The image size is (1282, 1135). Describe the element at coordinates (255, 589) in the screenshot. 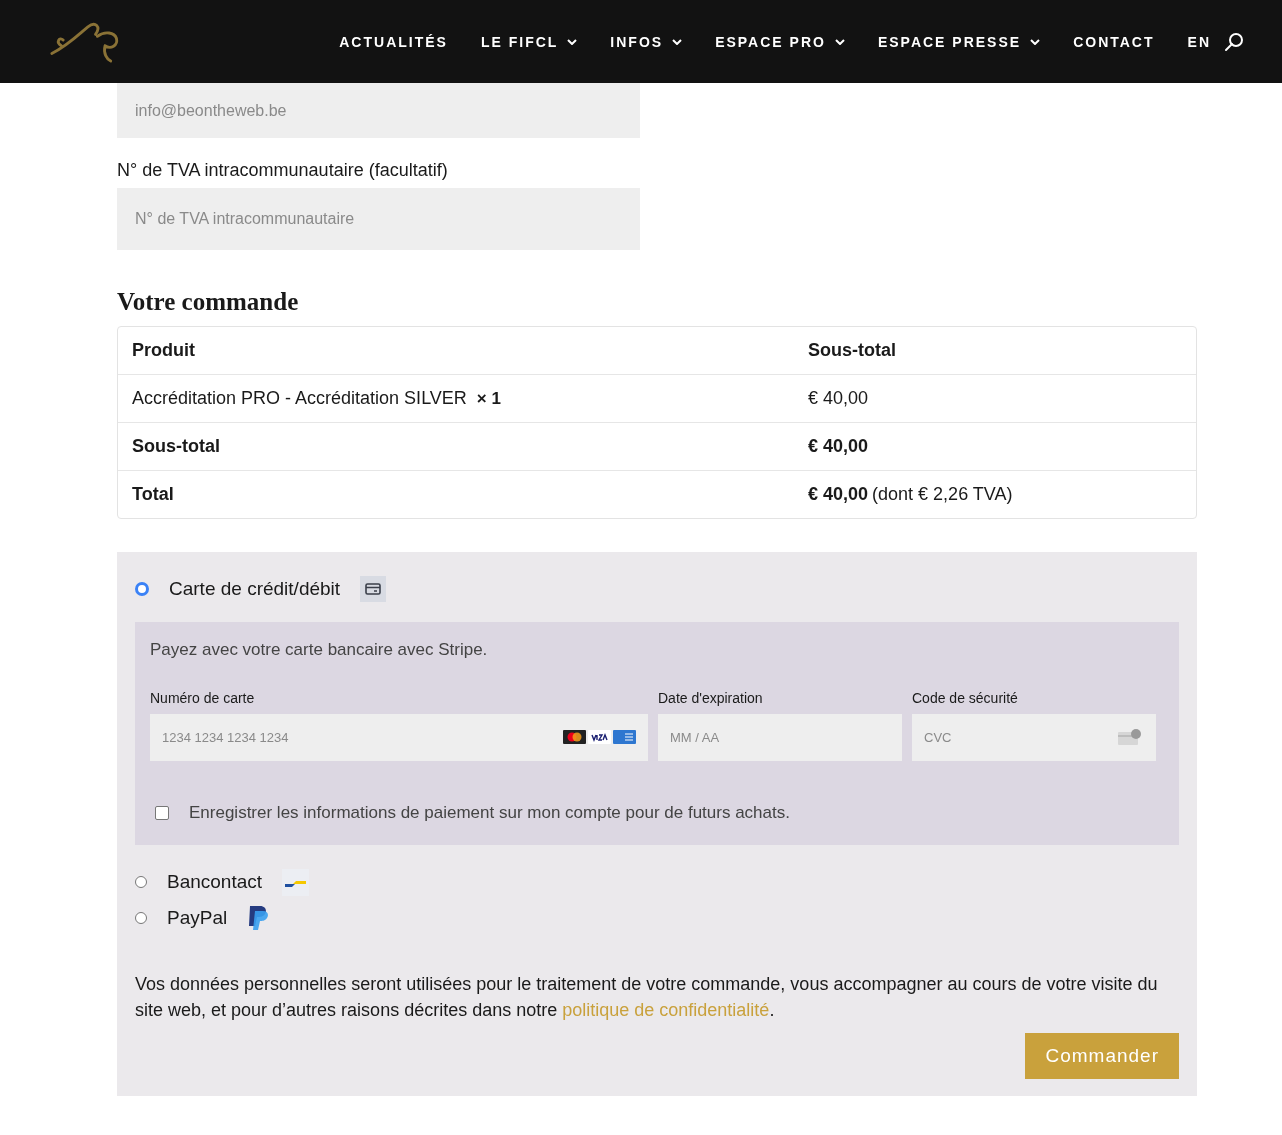

I see `payment-method-label: Carte de crédit/débit` at that location.